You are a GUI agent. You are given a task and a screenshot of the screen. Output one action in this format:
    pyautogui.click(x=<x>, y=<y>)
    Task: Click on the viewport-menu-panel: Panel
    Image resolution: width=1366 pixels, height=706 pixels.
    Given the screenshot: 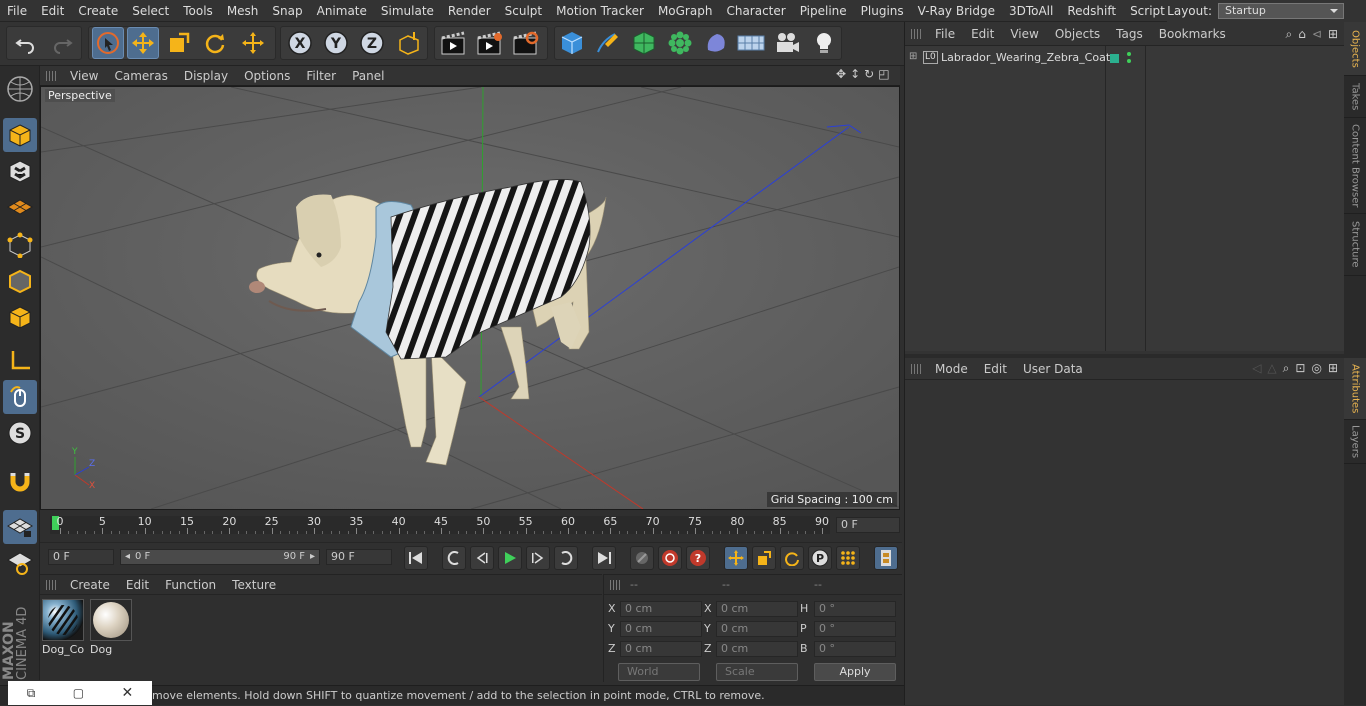 What is the action you would take?
    pyautogui.click(x=368, y=76)
    